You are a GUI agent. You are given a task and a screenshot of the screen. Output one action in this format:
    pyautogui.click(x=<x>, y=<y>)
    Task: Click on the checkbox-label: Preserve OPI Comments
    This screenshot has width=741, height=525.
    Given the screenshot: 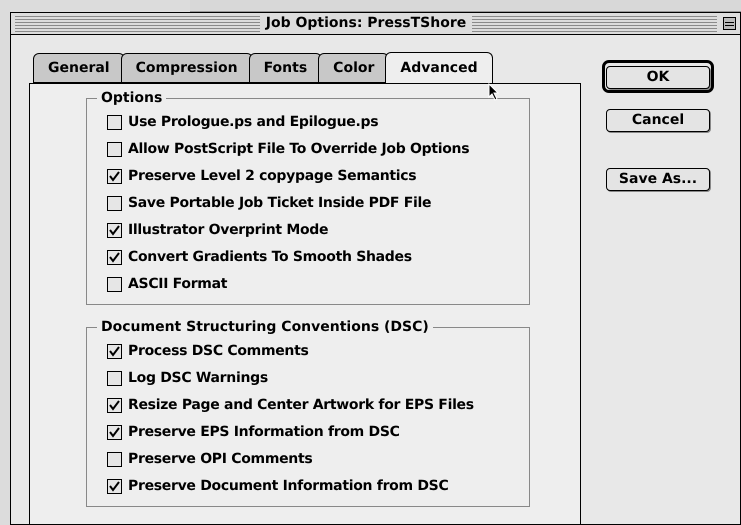 What is the action you would take?
    pyautogui.click(x=220, y=459)
    